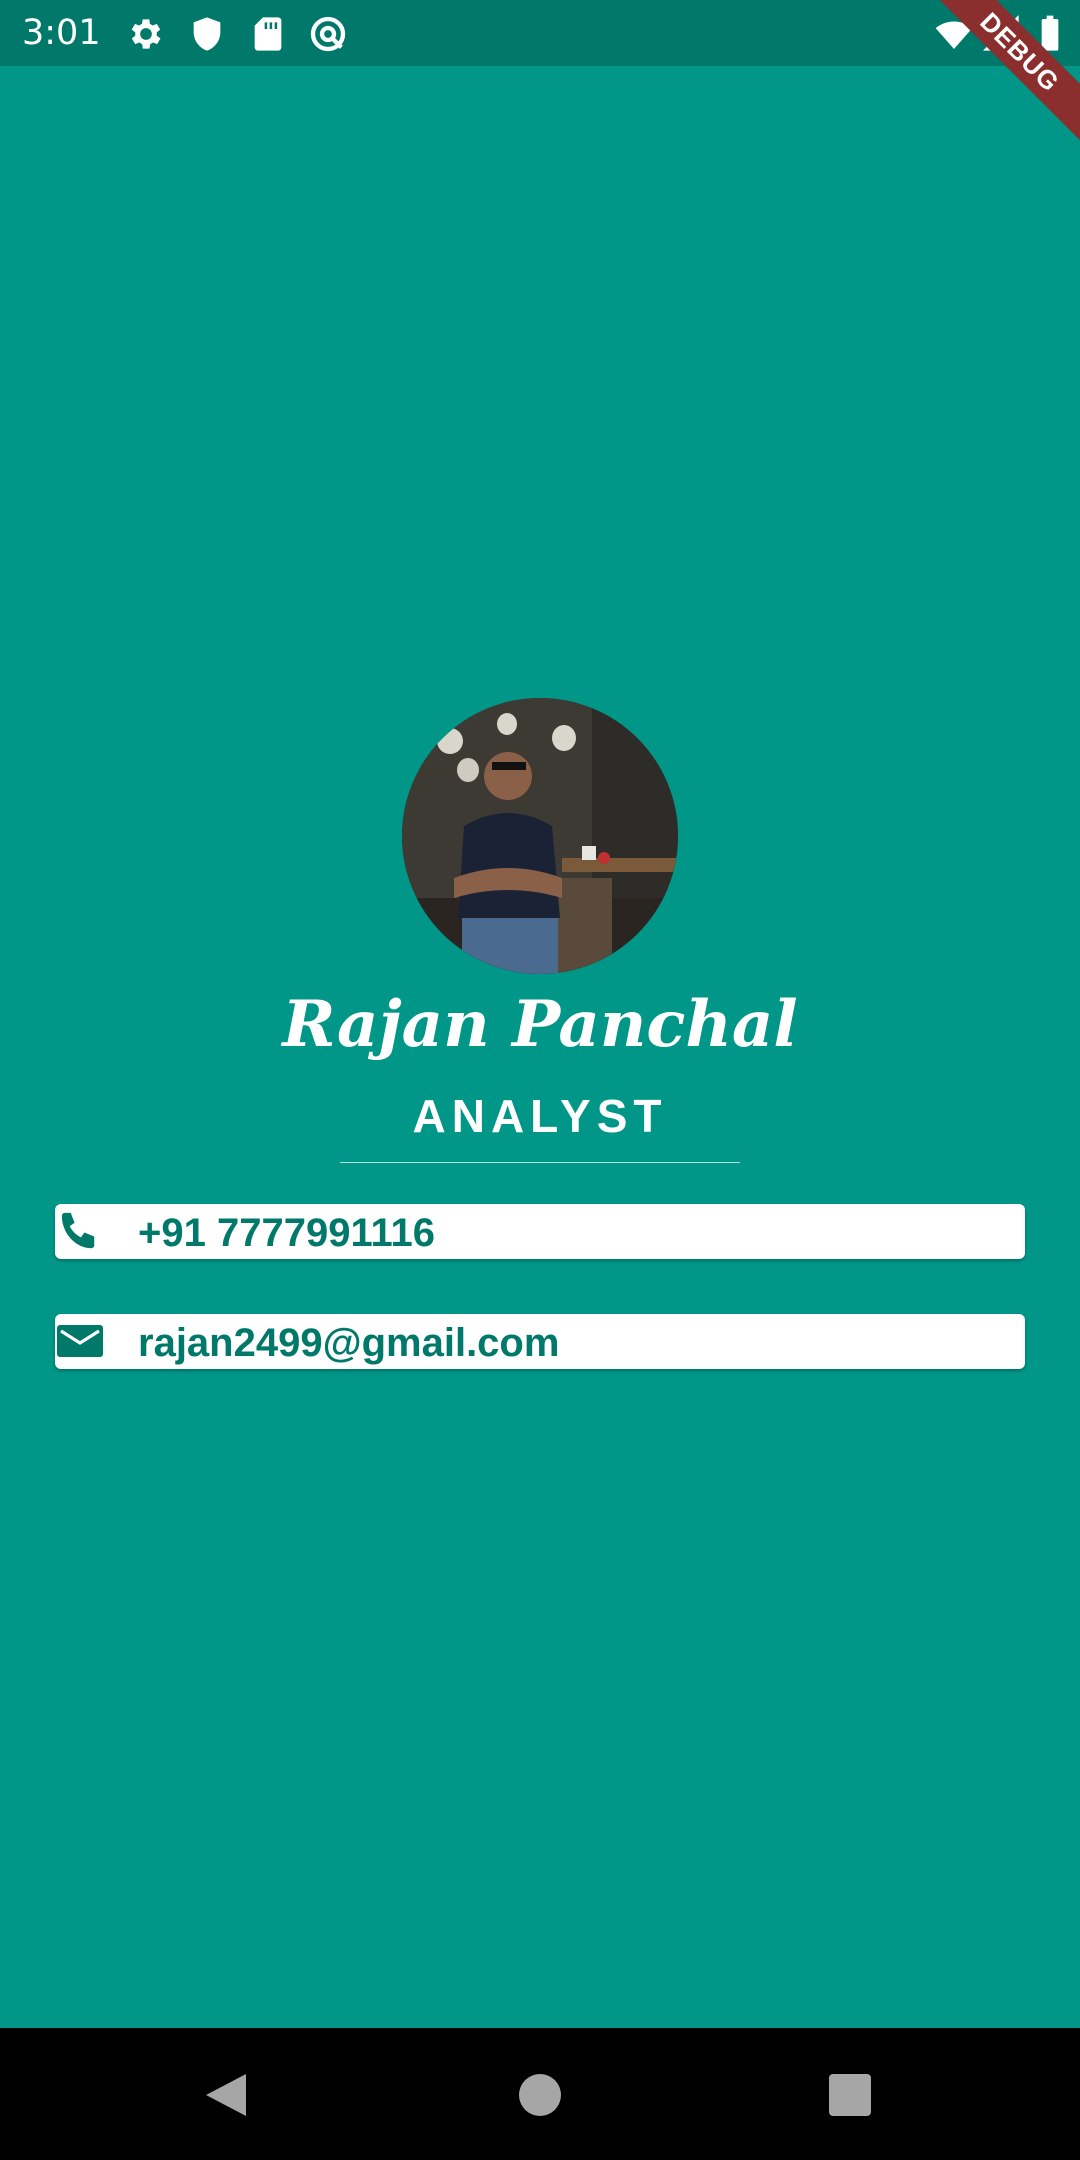 This screenshot has height=2160, width=1080. Describe the element at coordinates (540, 33) in the screenshot. I see `status-bar: 3:01` at that location.